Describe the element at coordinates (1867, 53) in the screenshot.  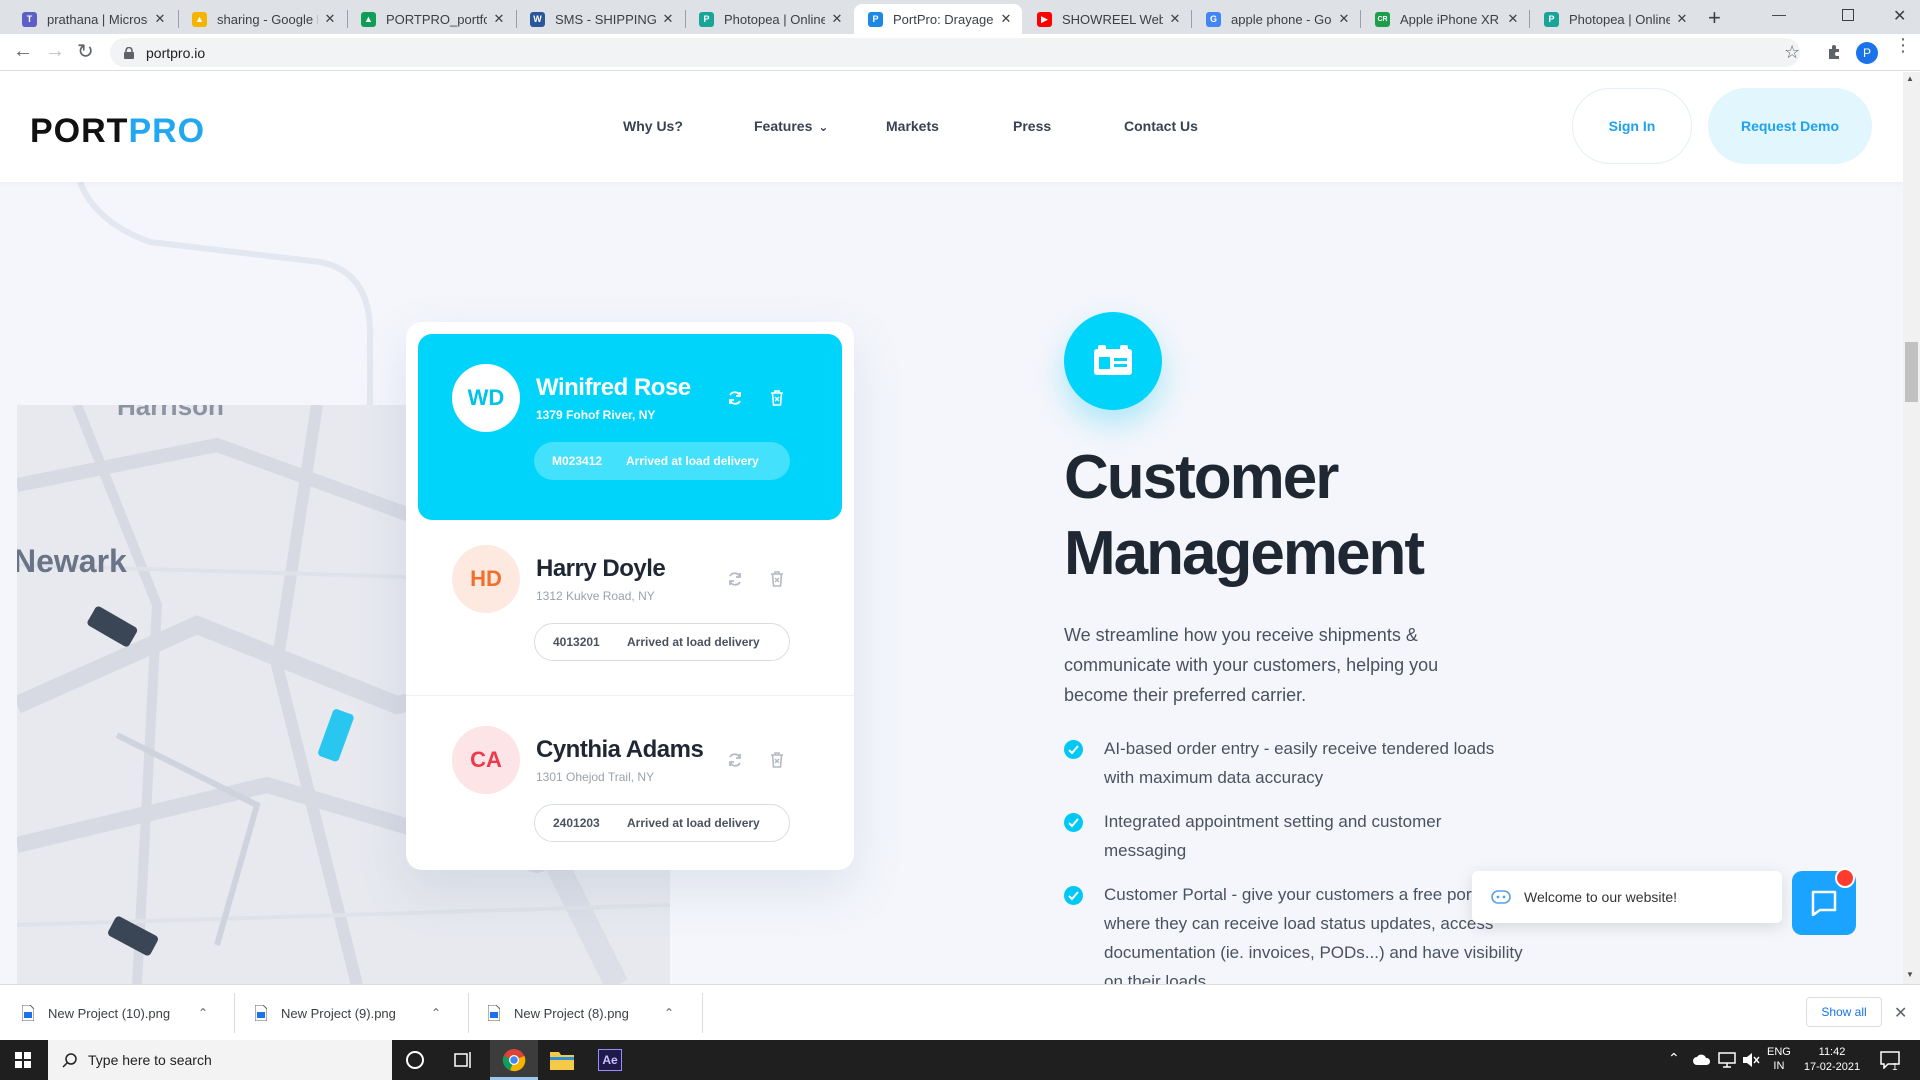
I see `profile-avatar: P` at that location.